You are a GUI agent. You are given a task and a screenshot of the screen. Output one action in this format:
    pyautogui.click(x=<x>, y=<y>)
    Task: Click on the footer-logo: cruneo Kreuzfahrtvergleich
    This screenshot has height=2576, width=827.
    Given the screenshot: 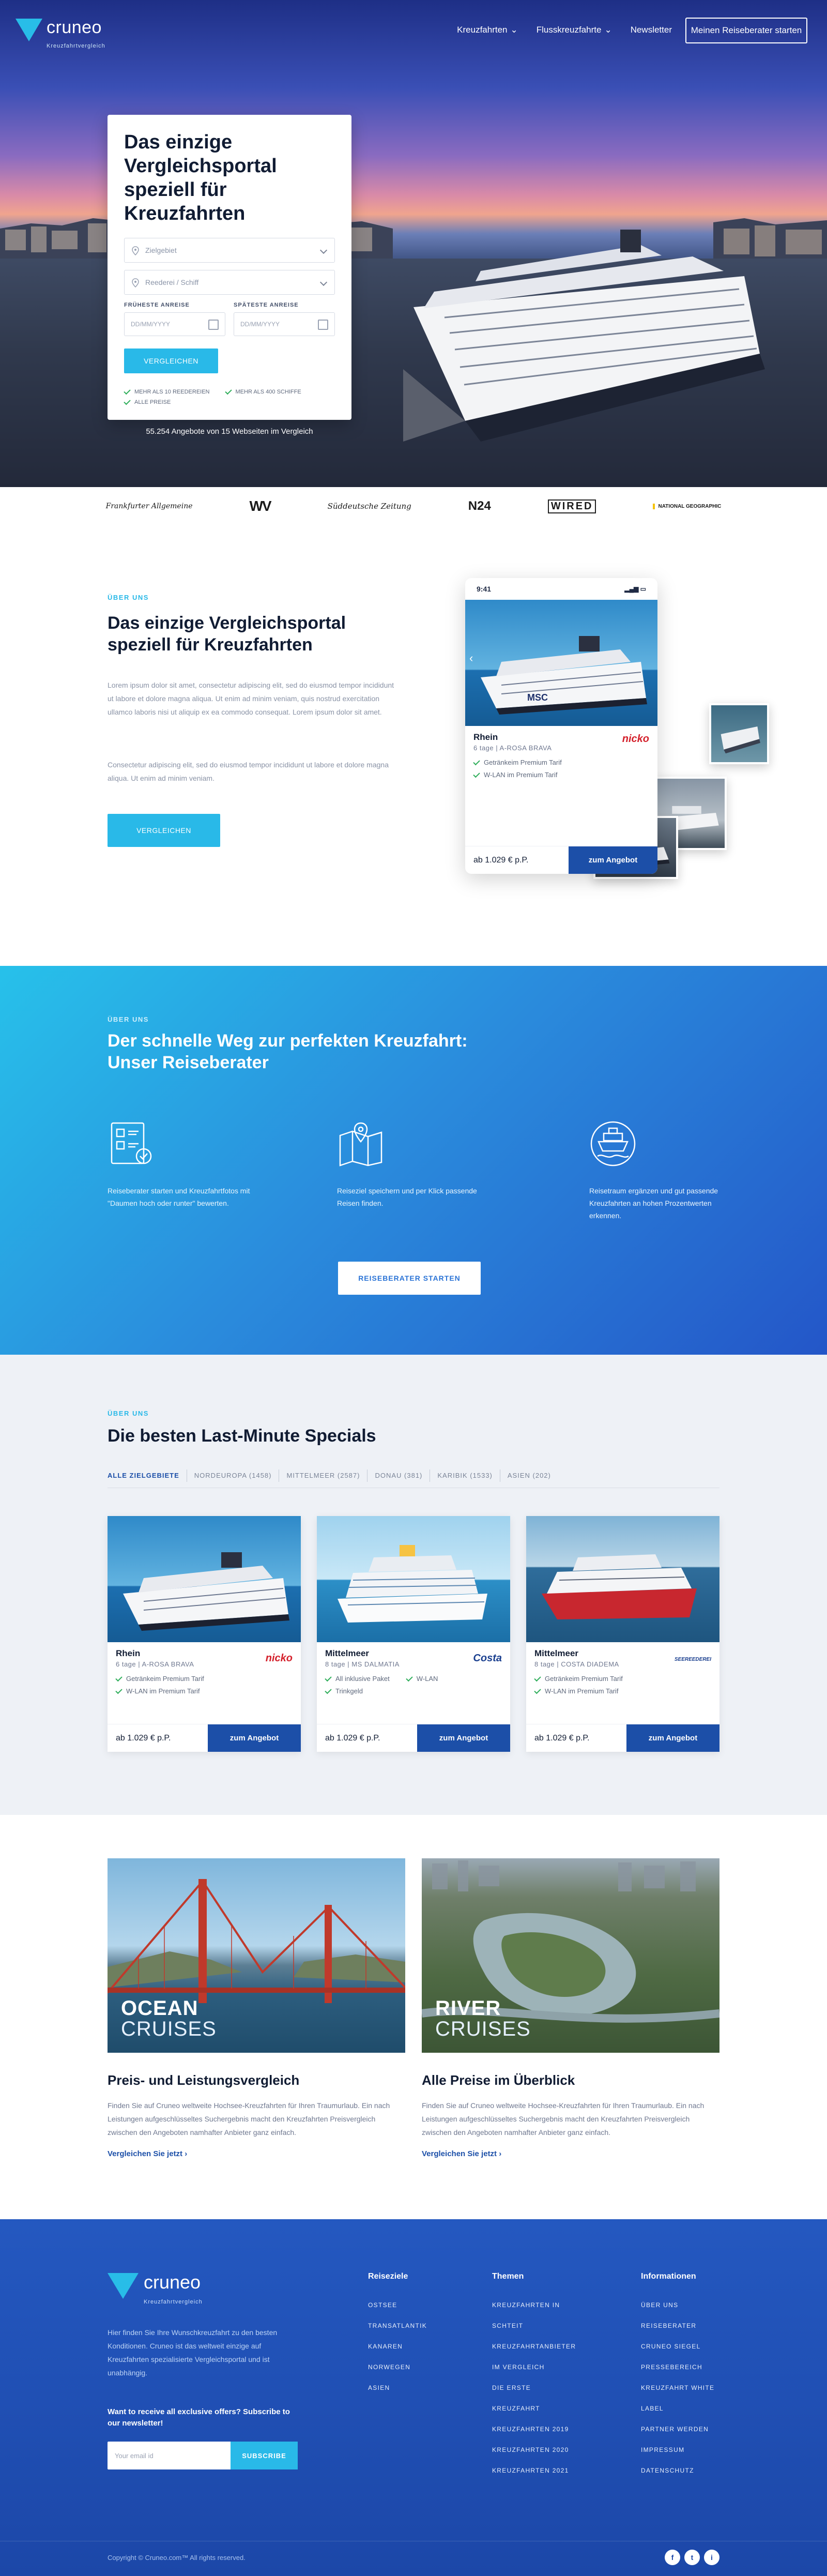 What is the action you would take?
    pyautogui.click(x=155, y=2292)
    